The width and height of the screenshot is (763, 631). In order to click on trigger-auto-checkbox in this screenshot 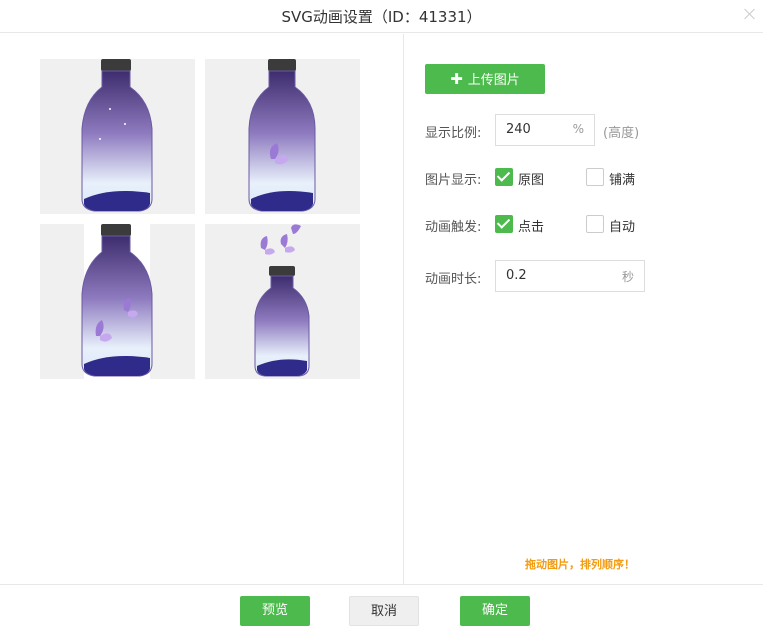, I will do `click(595, 224)`.